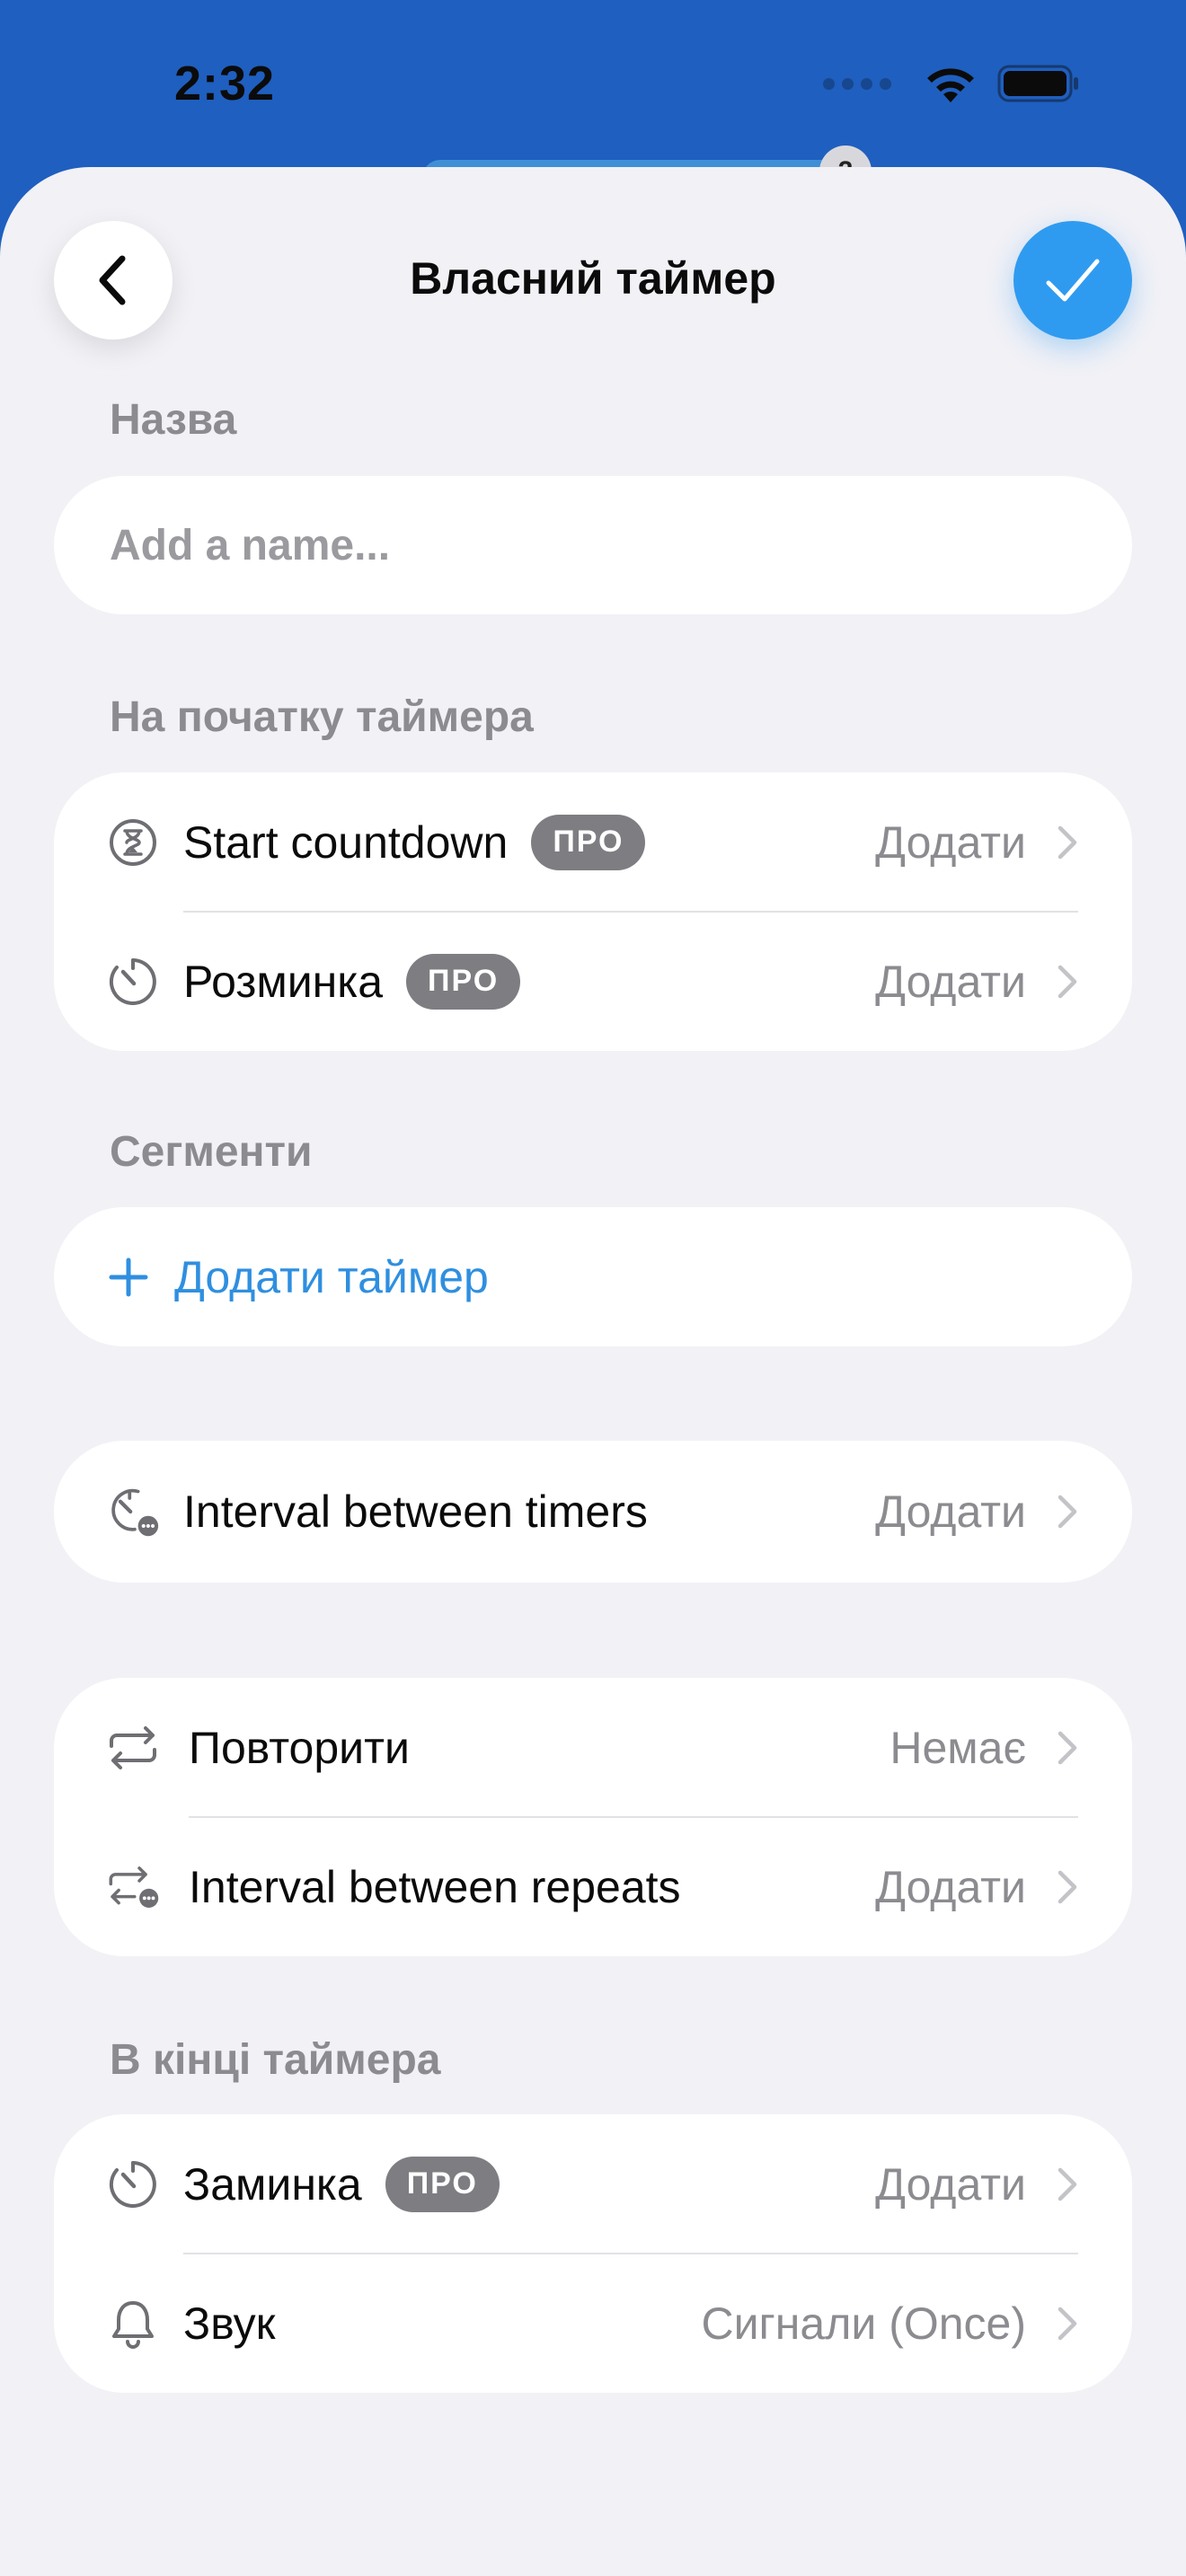  I want to click on battery-icon, so click(1037, 83).